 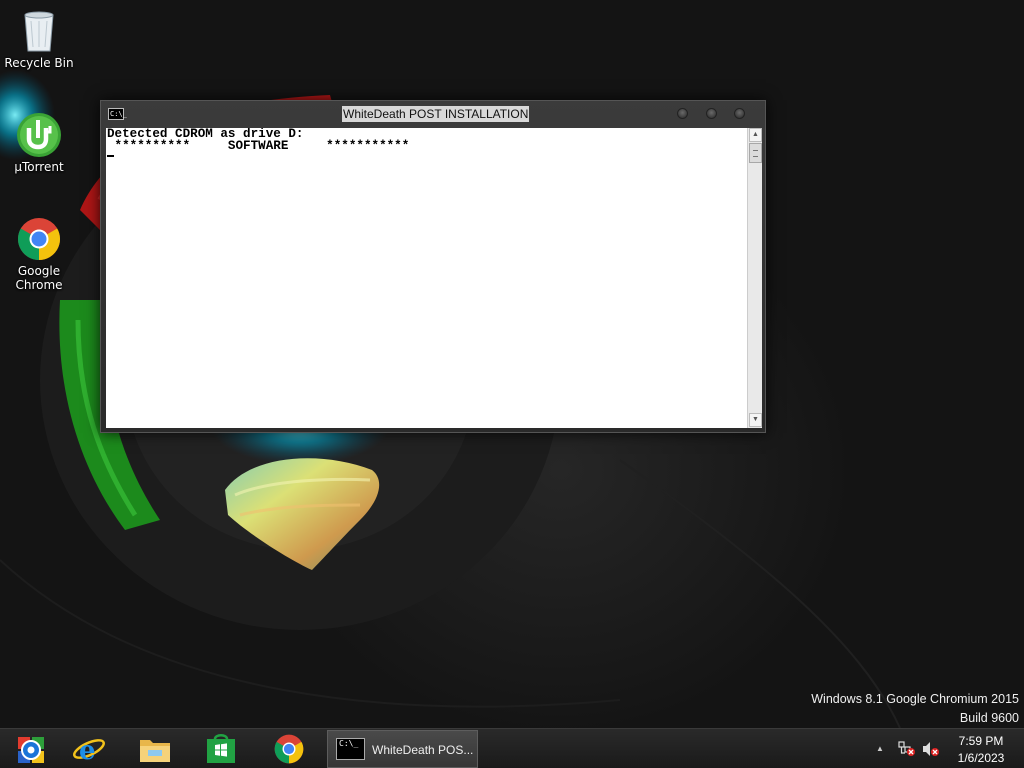 I want to click on vertical-scrollbar: ▲ ▼, so click(x=754, y=278).